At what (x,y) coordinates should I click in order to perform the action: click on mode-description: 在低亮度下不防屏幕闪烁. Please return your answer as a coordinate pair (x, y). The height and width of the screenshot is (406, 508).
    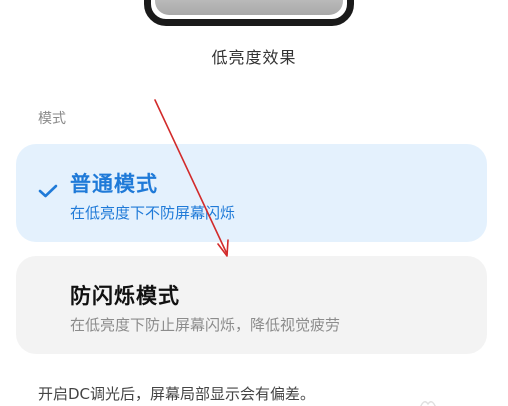
    Looking at the image, I should click on (153, 213).